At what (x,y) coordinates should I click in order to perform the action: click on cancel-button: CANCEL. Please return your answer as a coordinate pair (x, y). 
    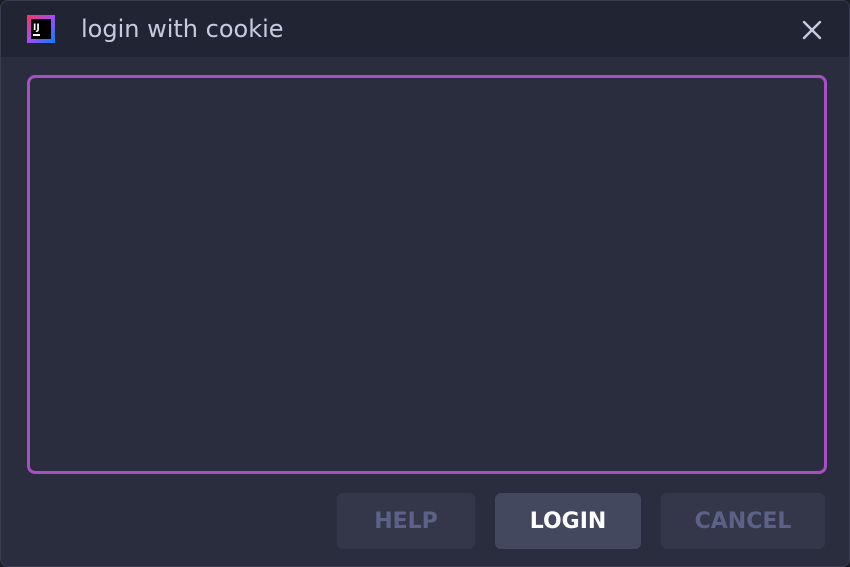
    Looking at the image, I should click on (743, 521).